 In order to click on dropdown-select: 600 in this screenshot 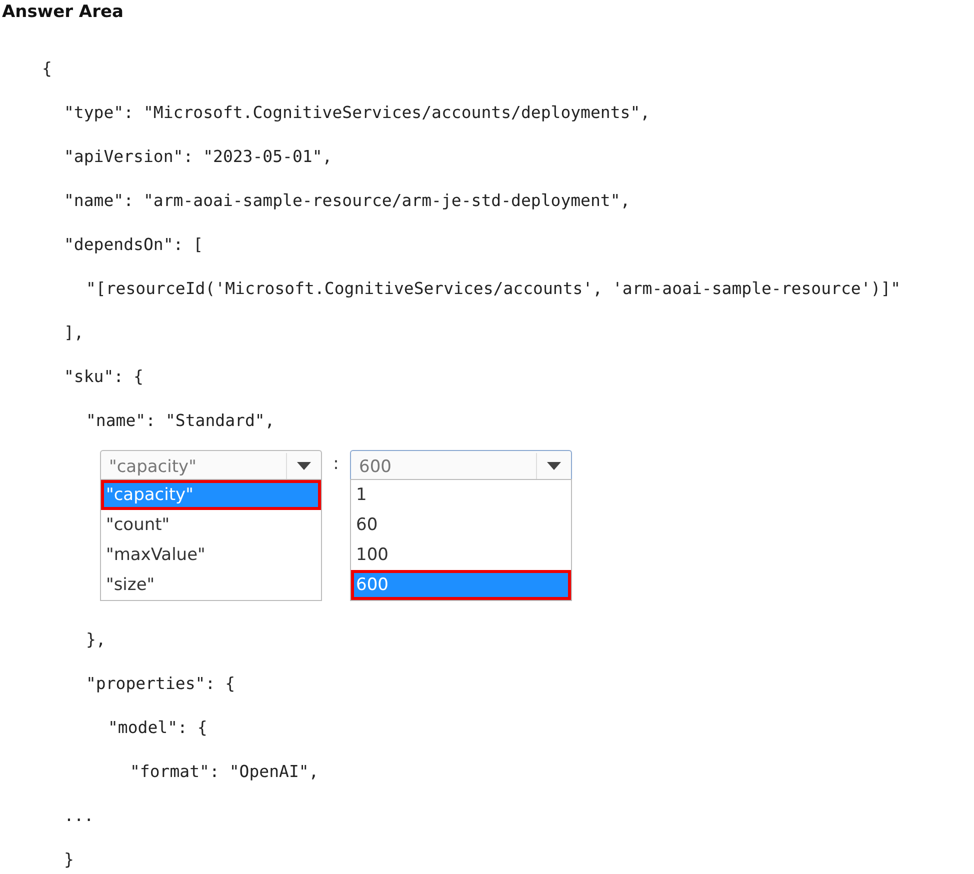, I will do `click(461, 464)`.